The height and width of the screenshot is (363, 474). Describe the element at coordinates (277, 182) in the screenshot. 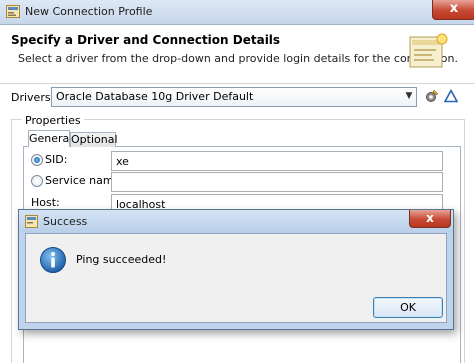

I see `service-name-input` at that location.